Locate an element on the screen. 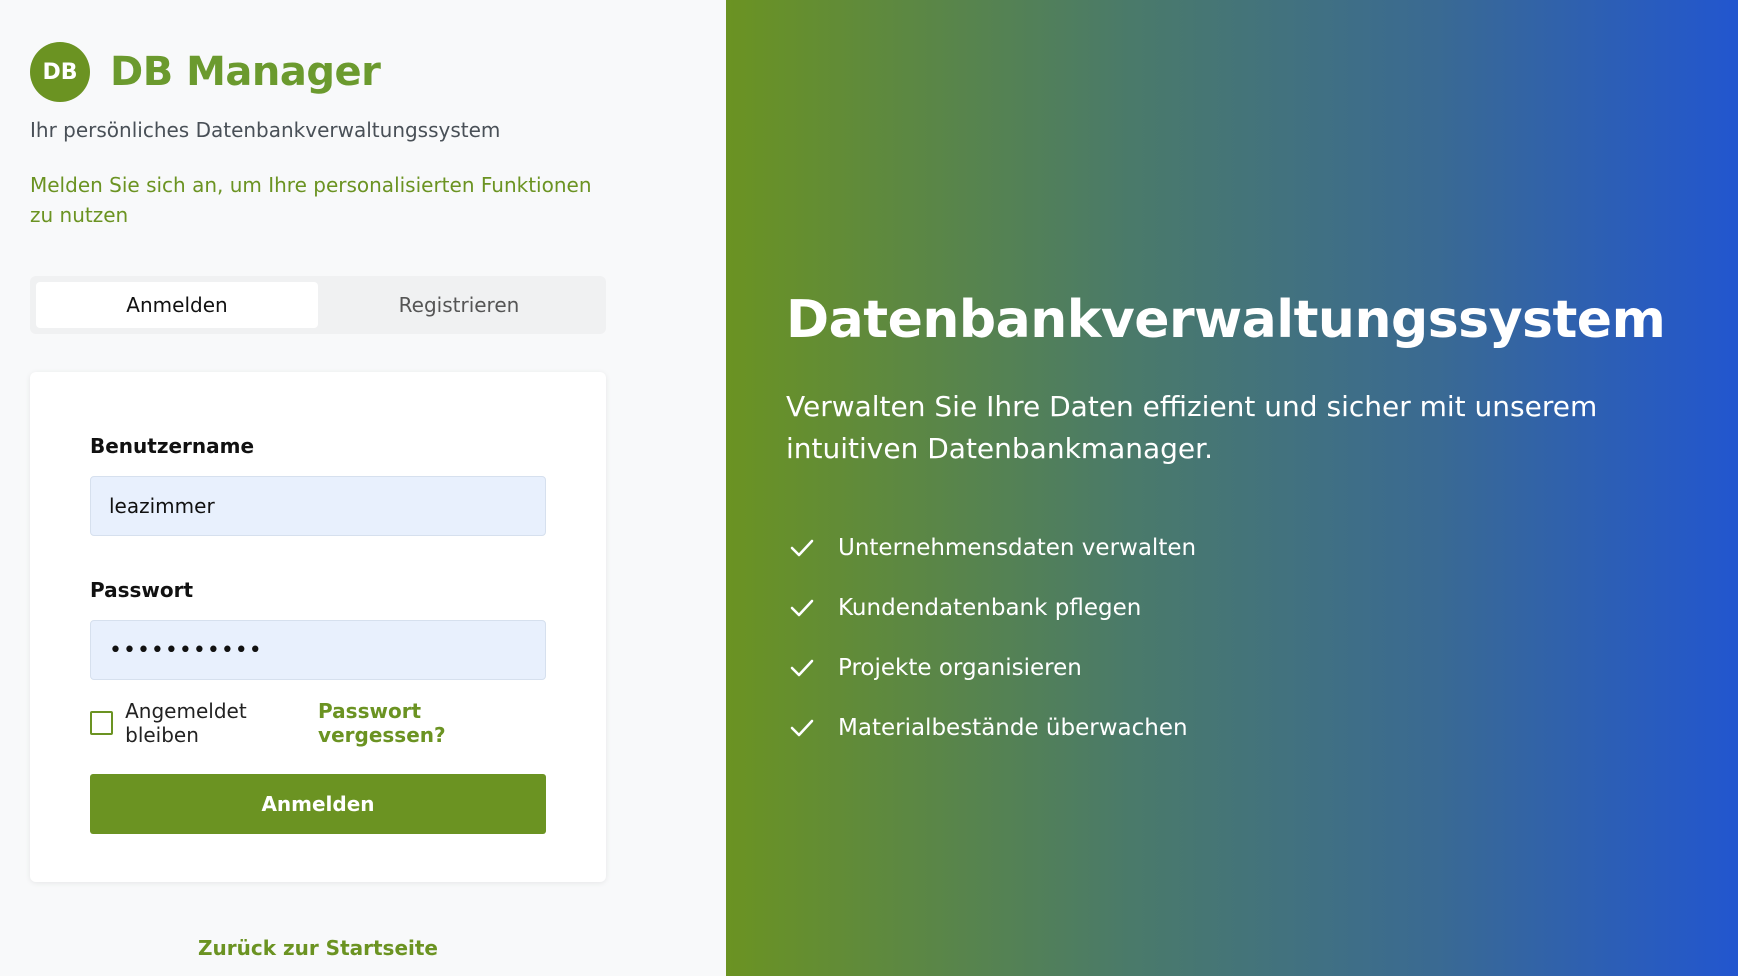 The height and width of the screenshot is (976, 1738). username-field: leazimmer is located at coordinates (318, 506).